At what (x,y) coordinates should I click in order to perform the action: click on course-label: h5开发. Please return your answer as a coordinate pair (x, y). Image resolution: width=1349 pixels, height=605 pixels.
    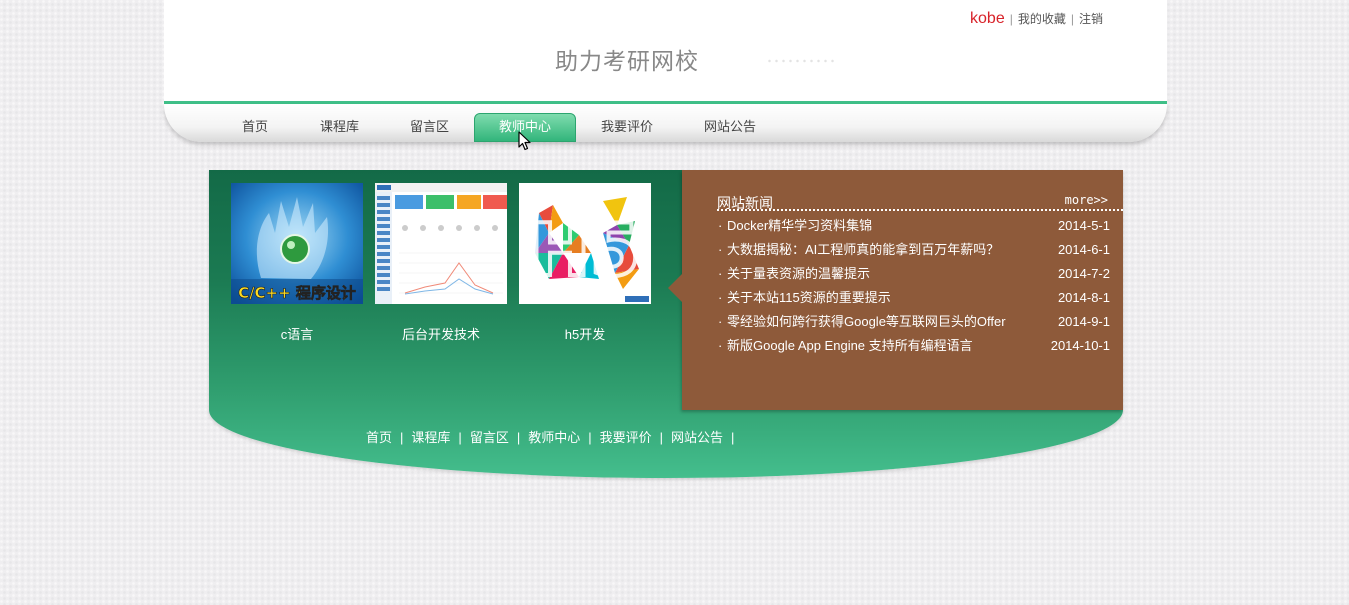
    Looking at the image, I should click on (585, 333).